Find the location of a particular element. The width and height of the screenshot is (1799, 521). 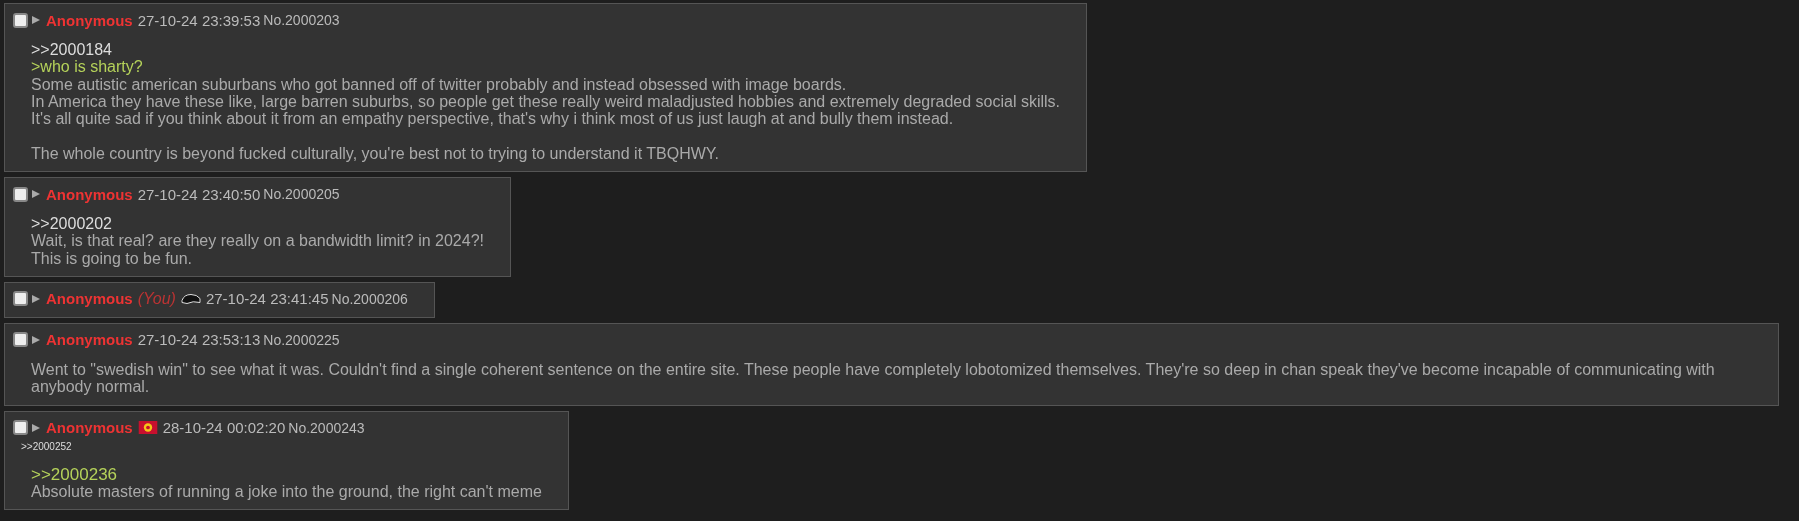

post-number: No.2000205 is located at coordinates (301, 194).